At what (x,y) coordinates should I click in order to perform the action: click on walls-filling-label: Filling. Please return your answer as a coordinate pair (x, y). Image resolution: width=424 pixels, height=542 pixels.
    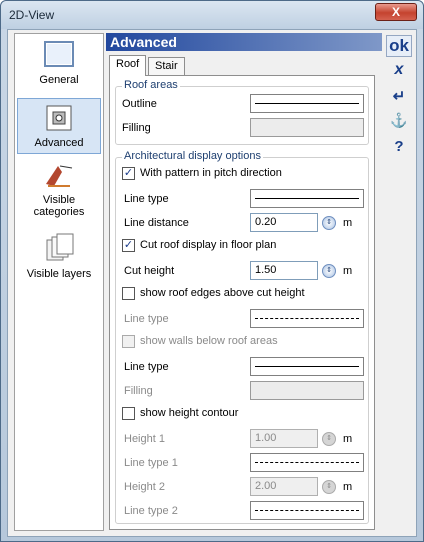
    Looking at the image, I should click on (138, 391).